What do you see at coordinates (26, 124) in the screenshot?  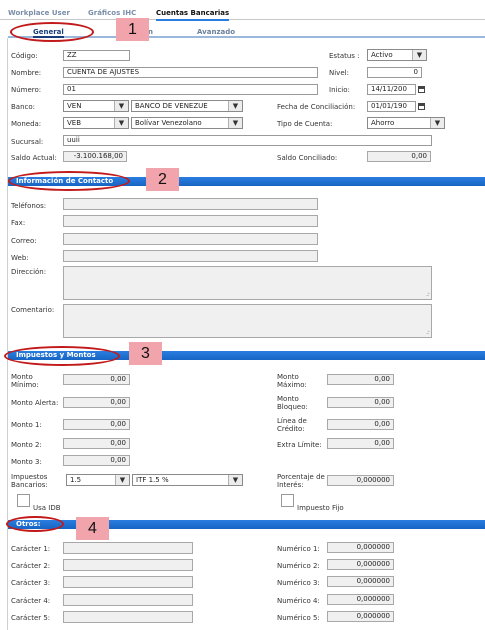 I see `moneda-label: Moneda:` at bounding box center [26, 124].